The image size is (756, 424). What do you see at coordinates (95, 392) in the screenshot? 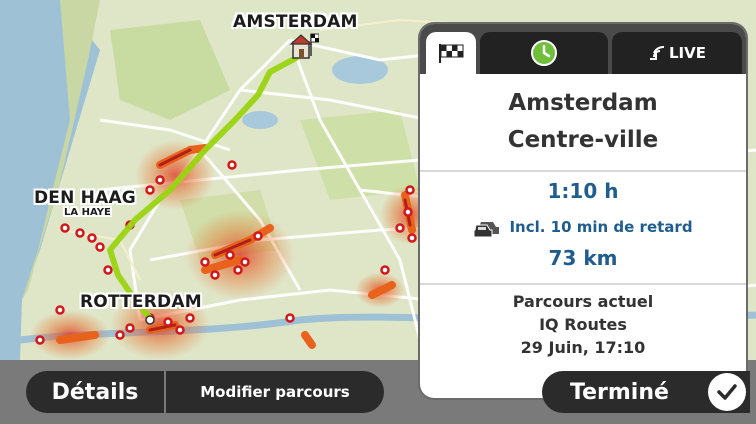
I see `details-button: Détails` at bounding box center [95, 392].